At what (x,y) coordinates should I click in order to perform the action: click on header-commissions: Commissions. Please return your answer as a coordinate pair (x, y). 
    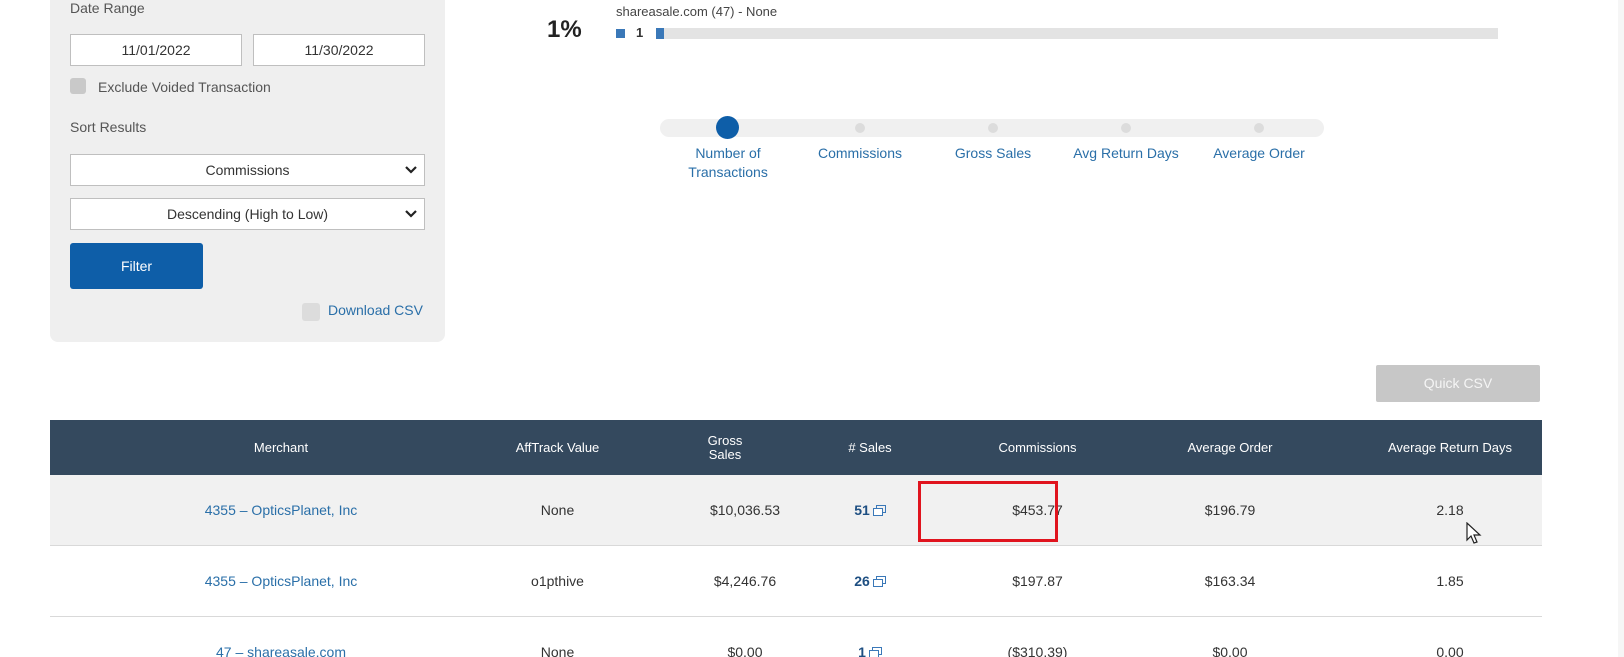
    Looking at the image, I should click on (1037, 447).